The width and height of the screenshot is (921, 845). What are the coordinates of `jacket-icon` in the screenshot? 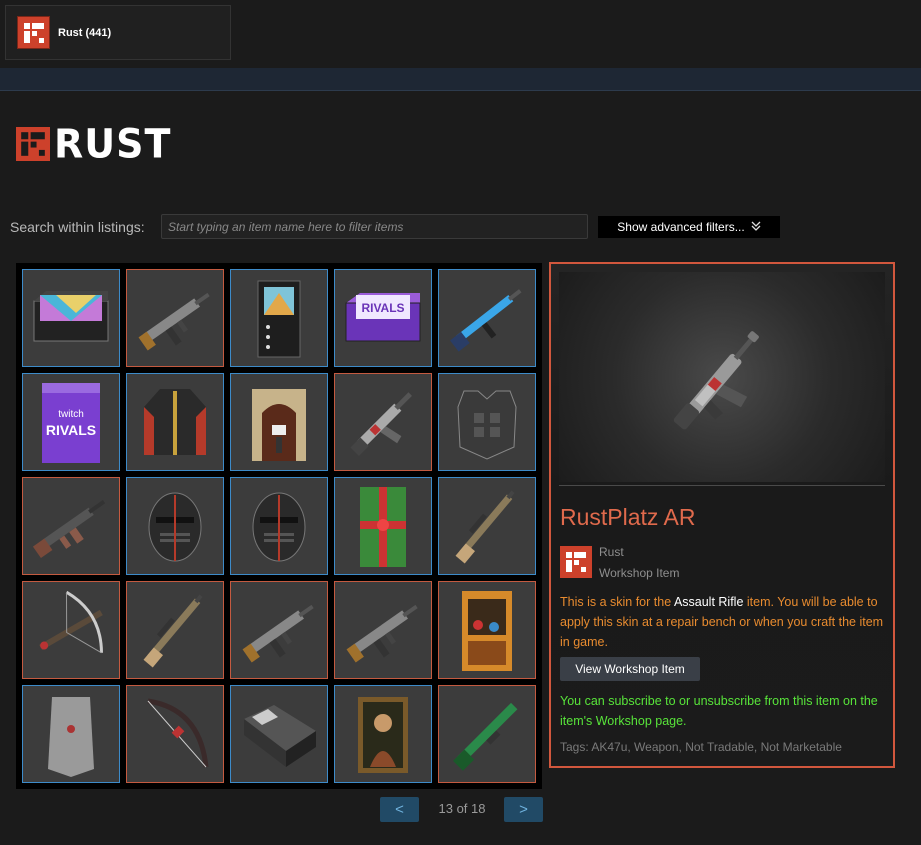 It's located at (175, 422).